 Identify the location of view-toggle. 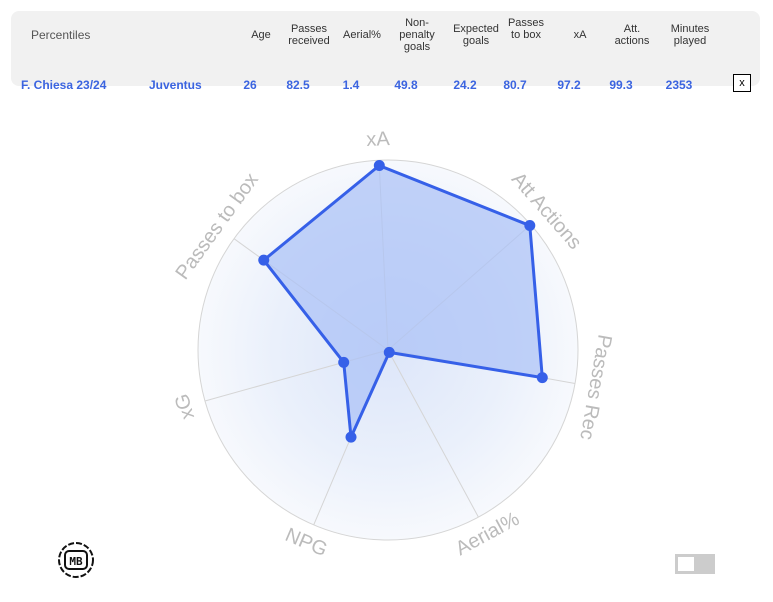
(695, 564).